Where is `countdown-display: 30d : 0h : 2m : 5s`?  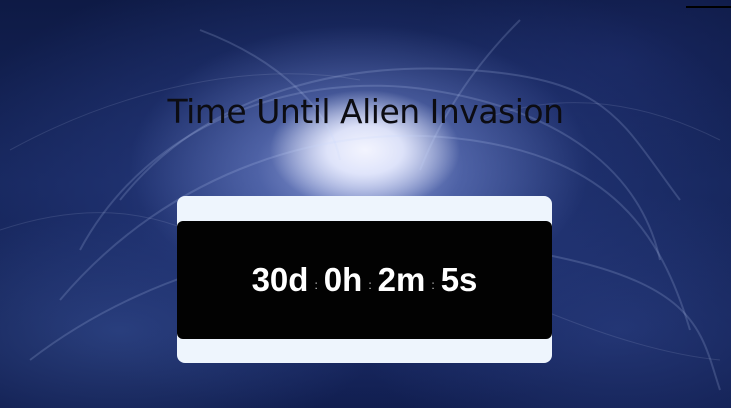
countdown-display: 30d : 0h : 2m : 5s is located at coordinates (364, 280).